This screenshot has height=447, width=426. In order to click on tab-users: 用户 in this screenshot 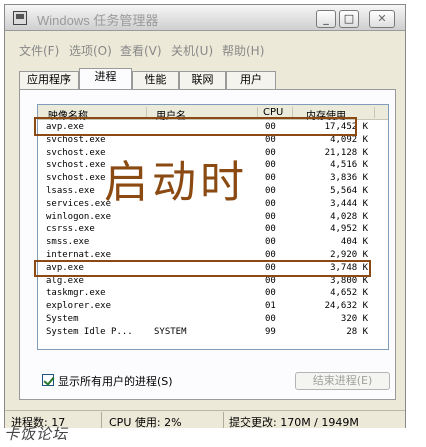, I will do `click(251, 80)`.